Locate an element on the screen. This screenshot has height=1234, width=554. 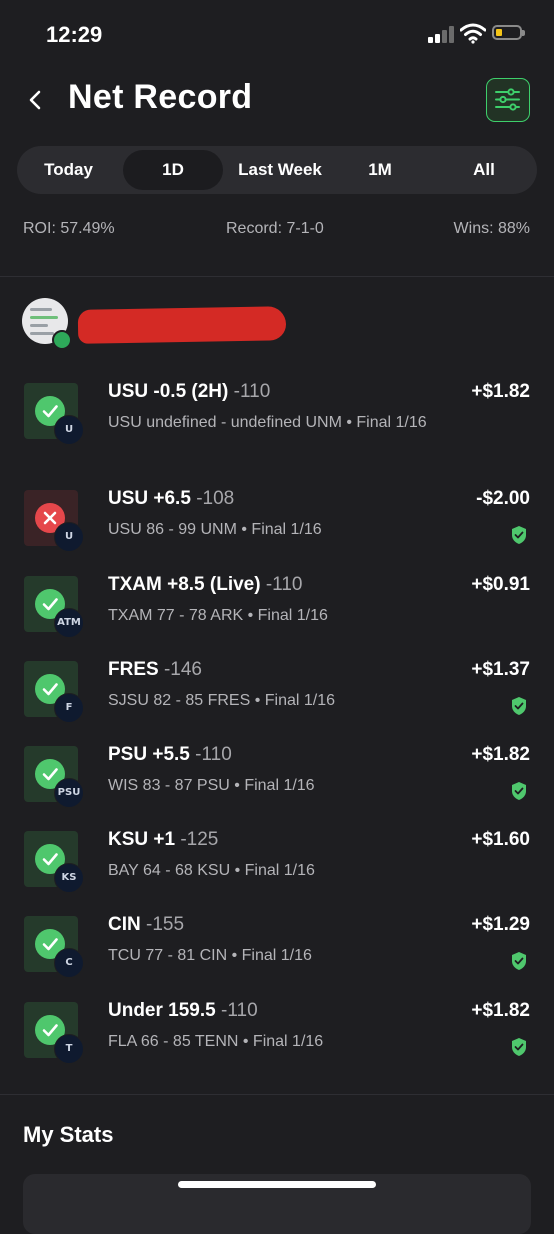
bet-title: KSU +1 -125 is located at coordinates (163, 840).